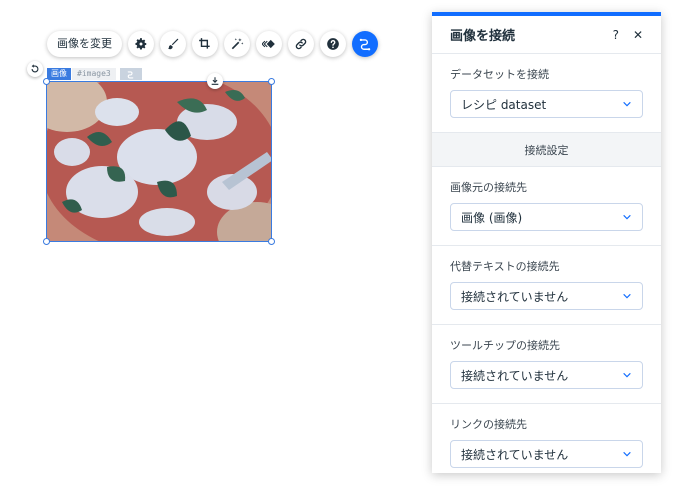 Image resolution: width=700 pixels, height=494 pixels. I want to click on link-dropdown: 接続されていません, so click(546, 454).